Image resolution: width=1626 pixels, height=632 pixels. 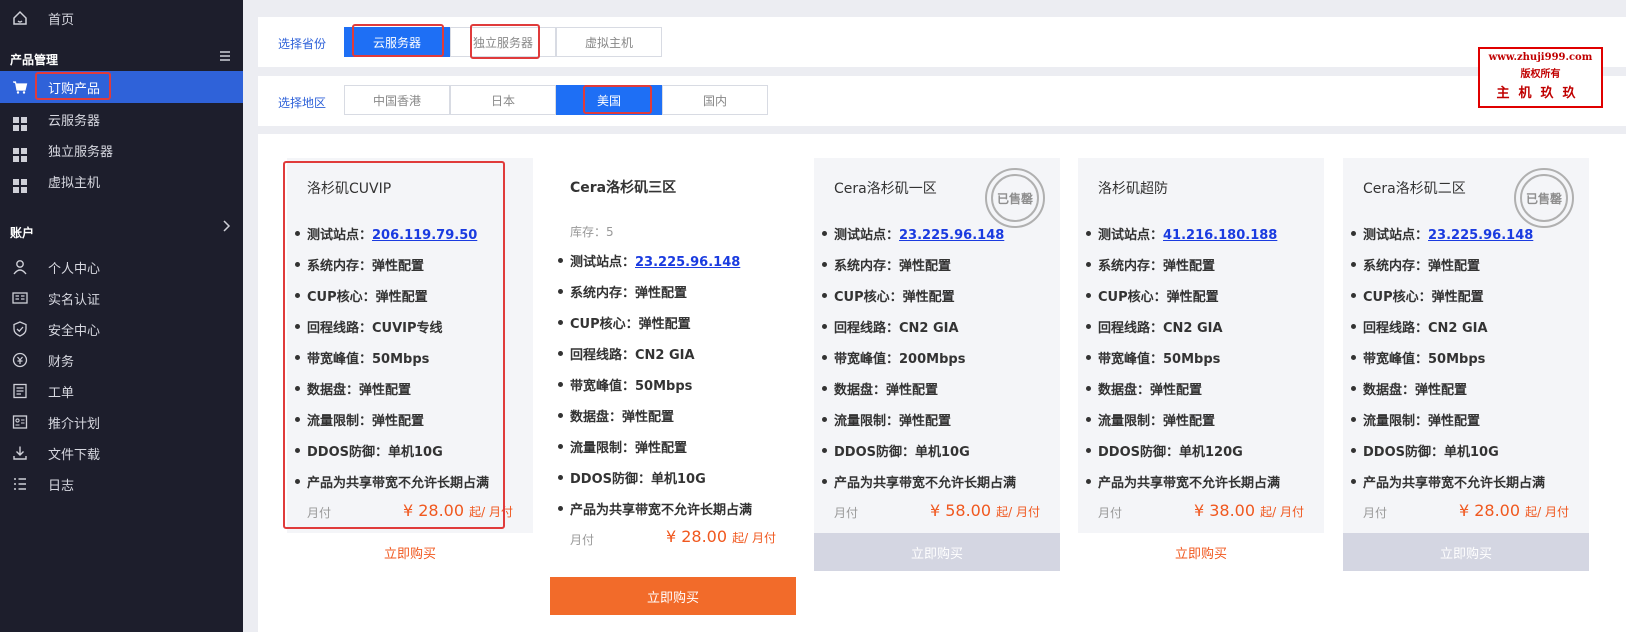 I want to click on sidebar-item-personal-center: 个人中心, so click(x=121, y=267).